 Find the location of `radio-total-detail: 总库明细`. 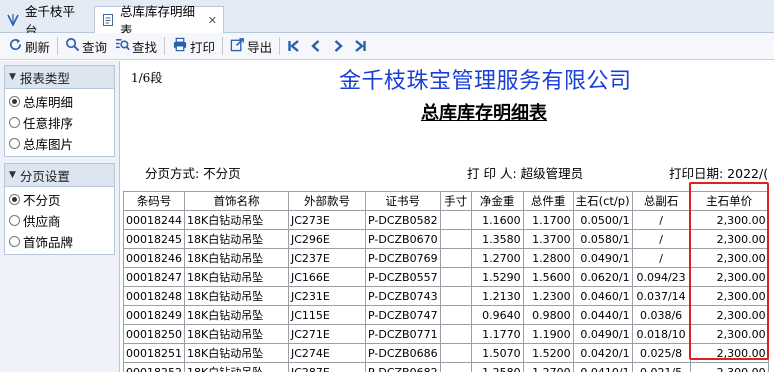

radio-total-detail: 总库明细 is located at coordinates (59, 101).